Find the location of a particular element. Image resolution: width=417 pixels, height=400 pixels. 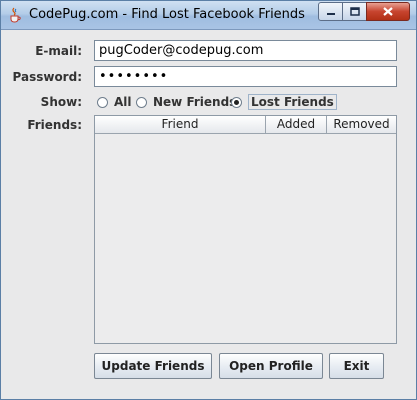

friends-label: Friends: is located at coordinates (54, 125).